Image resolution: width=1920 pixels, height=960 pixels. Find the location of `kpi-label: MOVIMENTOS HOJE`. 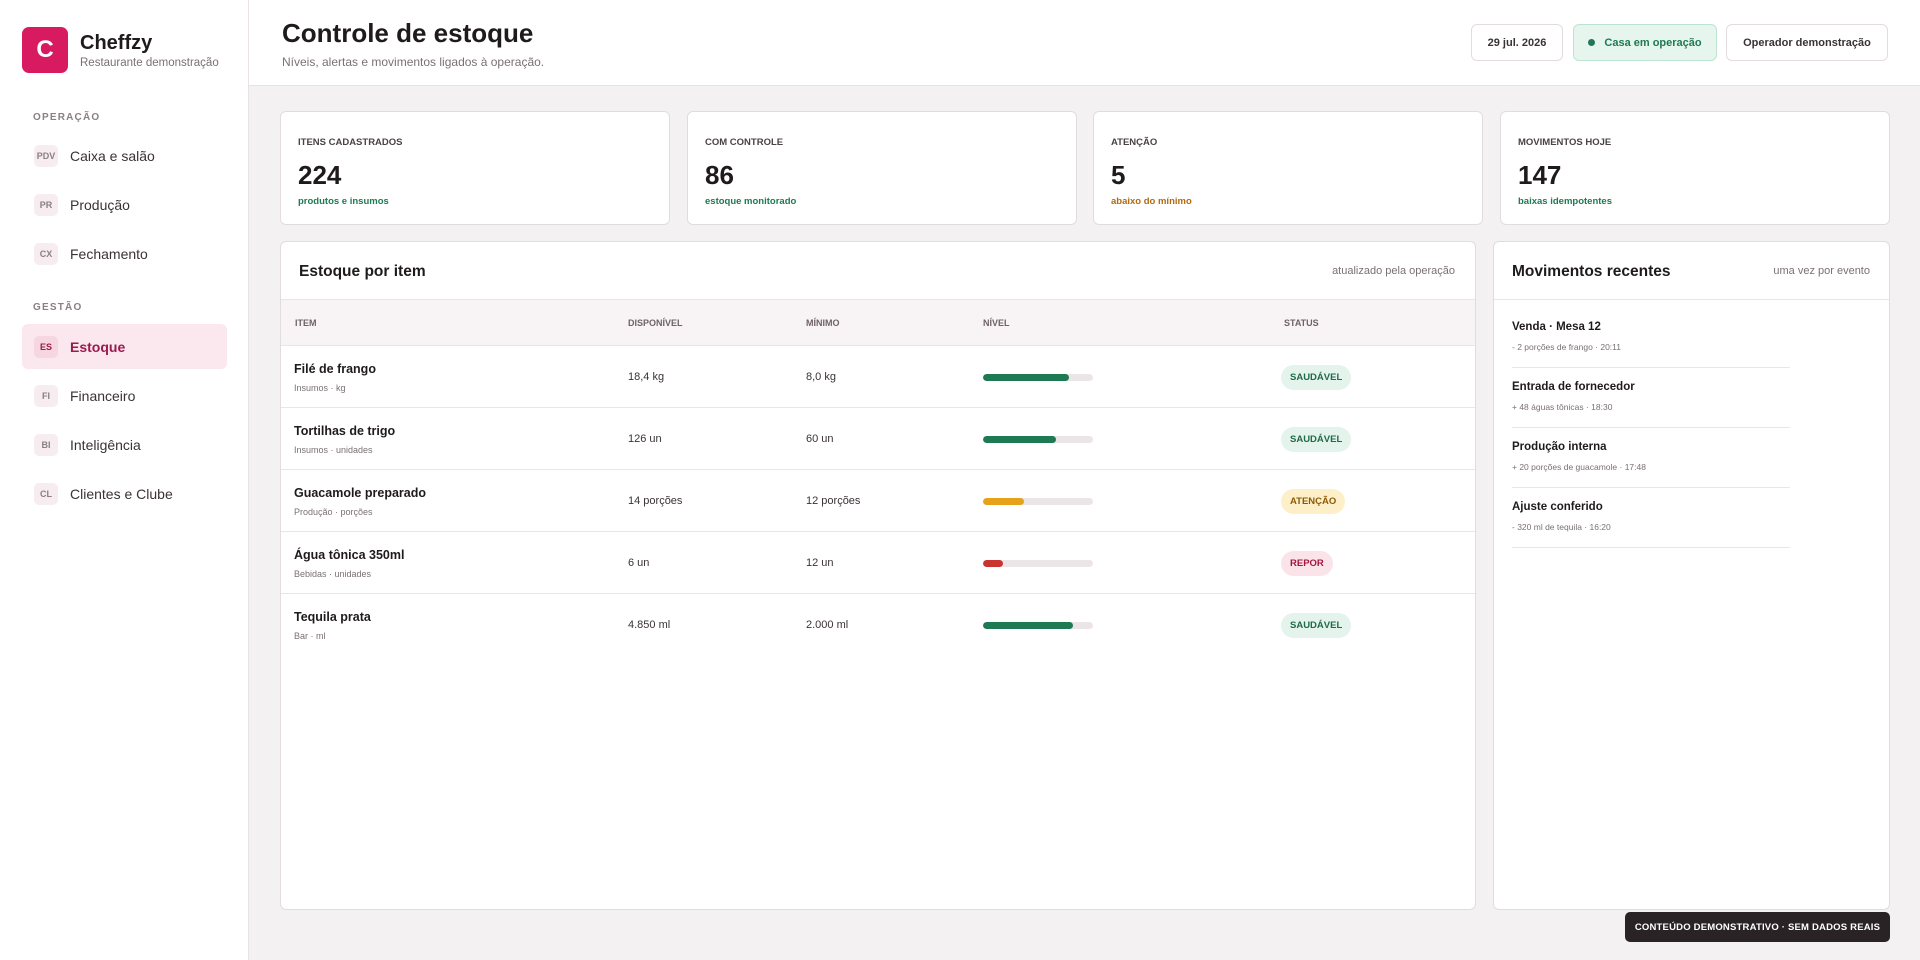

kpi-label: MOVIMENTOS HOJE is located at coordinates (1565, 142).